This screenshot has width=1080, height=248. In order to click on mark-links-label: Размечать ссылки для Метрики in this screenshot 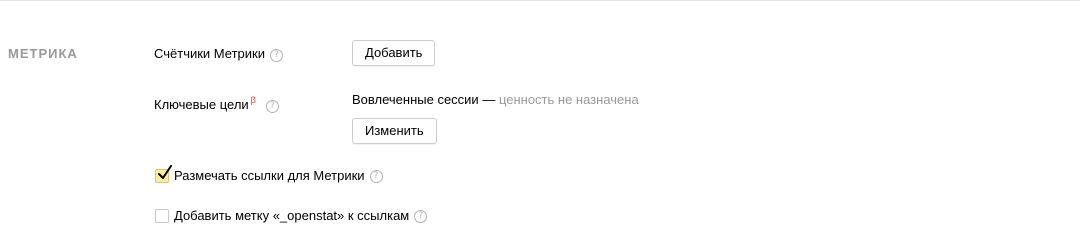, I will do `click(269, 176)`.